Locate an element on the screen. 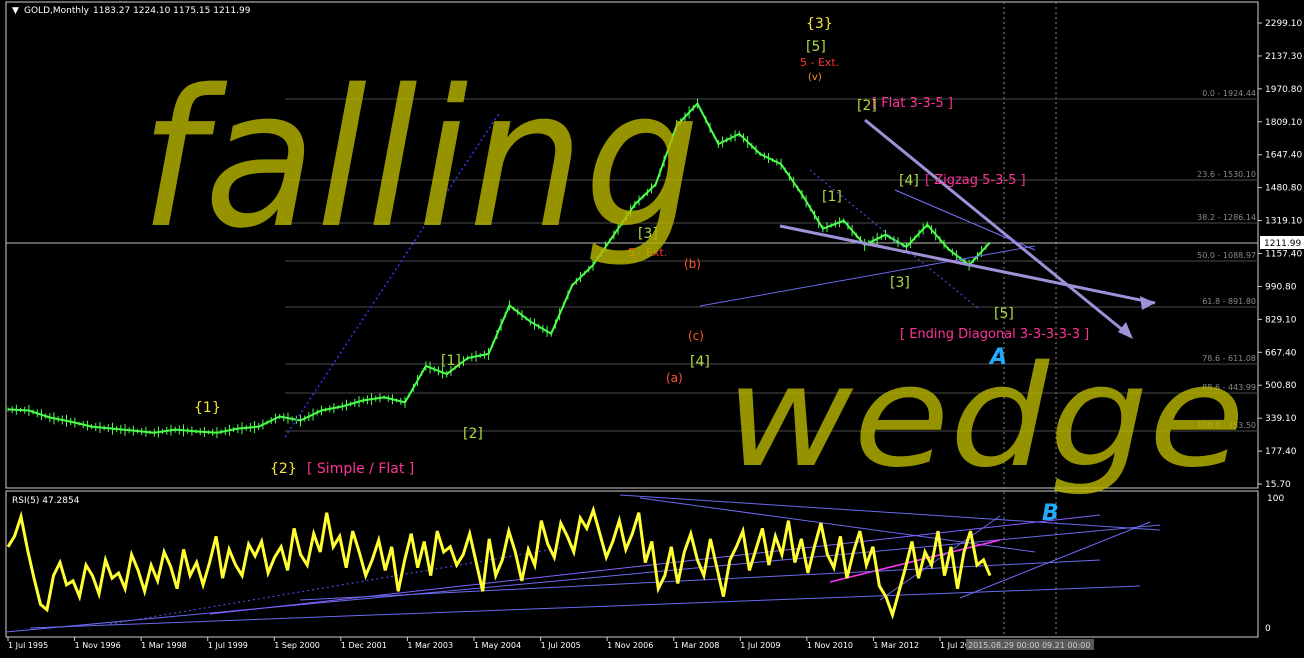 The width and height of the screenshot is (1304, 658). wave-label: {1} is located at coordinates (207, 408).